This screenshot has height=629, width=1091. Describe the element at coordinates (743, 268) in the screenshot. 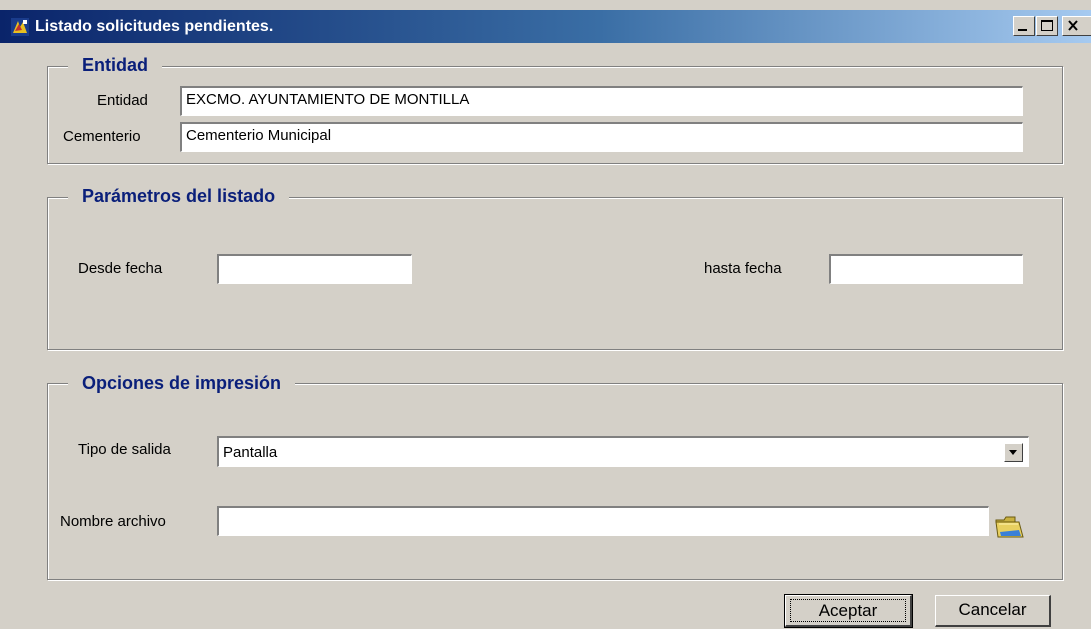

I see `hasta-fecha-label: hasta fecha` at that location.